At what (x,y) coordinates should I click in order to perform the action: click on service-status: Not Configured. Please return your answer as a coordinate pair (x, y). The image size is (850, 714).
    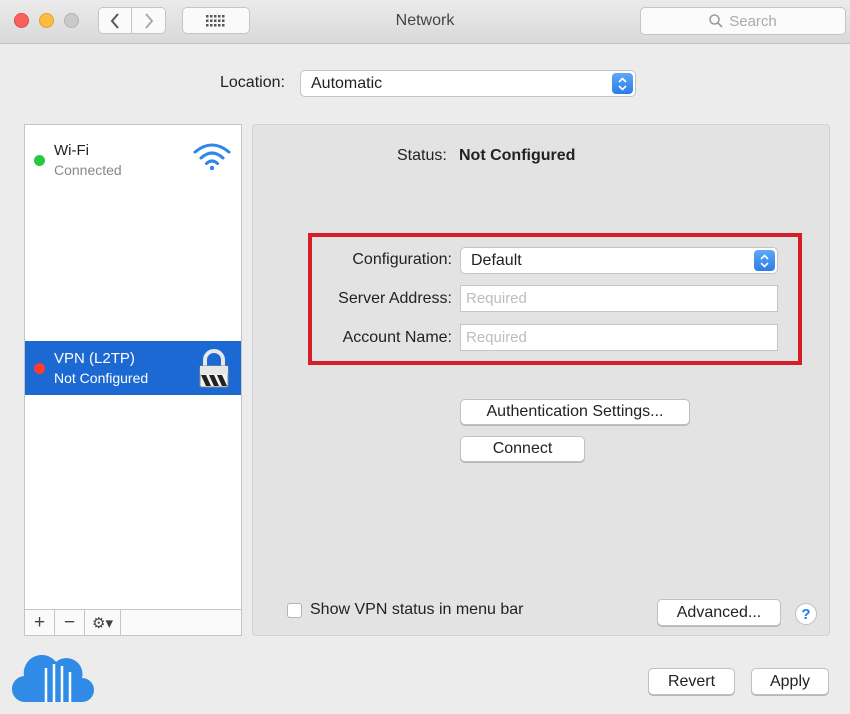
    Looking at the image, I should click on (101, 378).